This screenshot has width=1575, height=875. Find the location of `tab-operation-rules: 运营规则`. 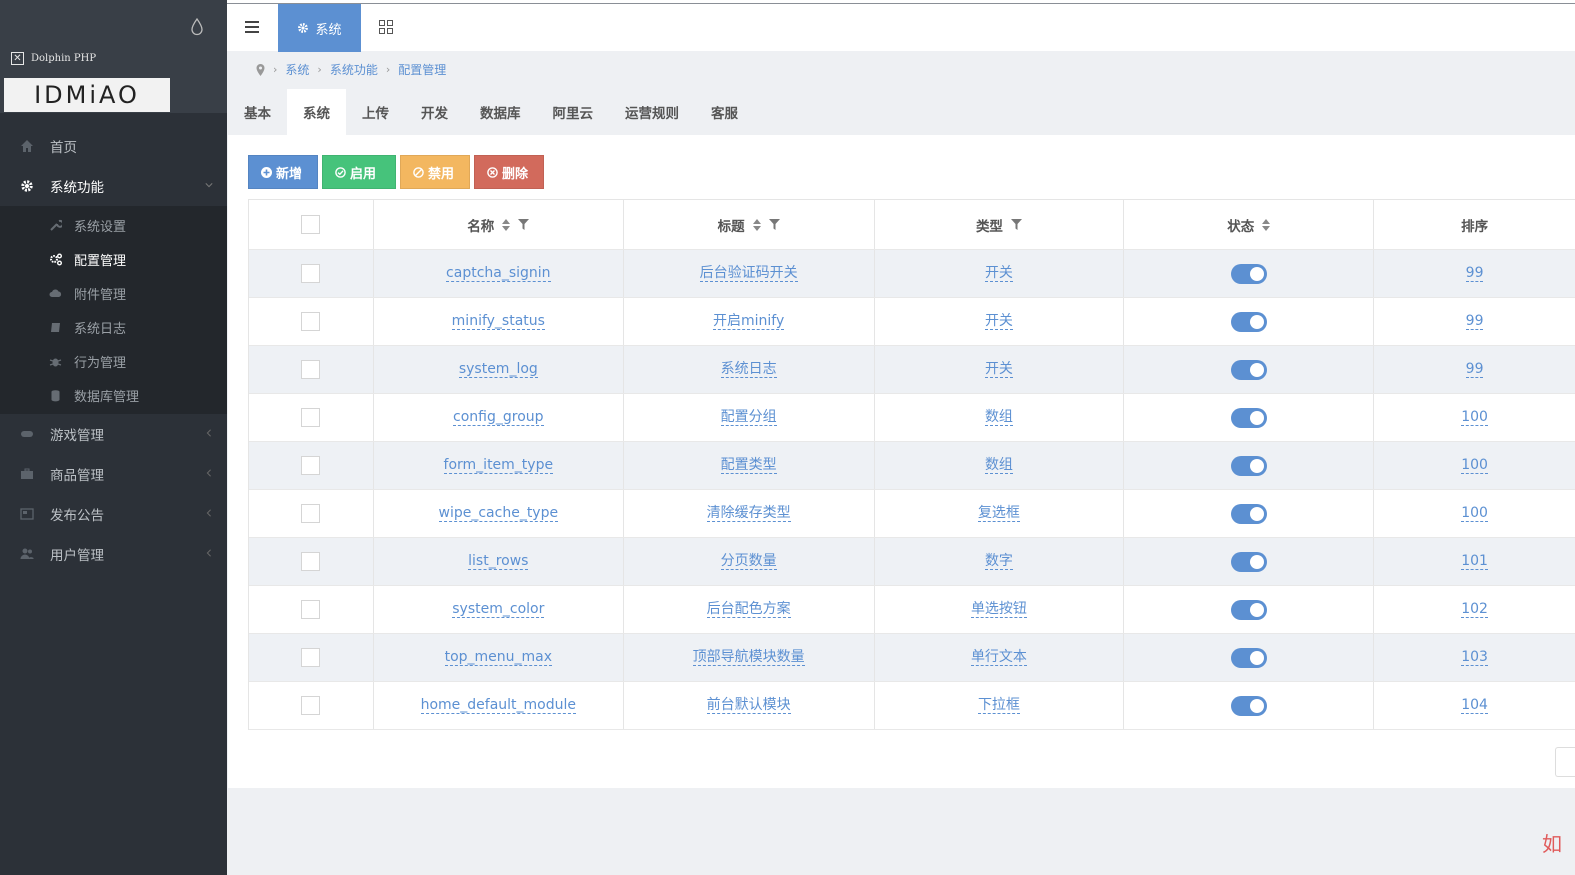

tab-operation-rules: 运营规则 is located at coordinates (652, 112).